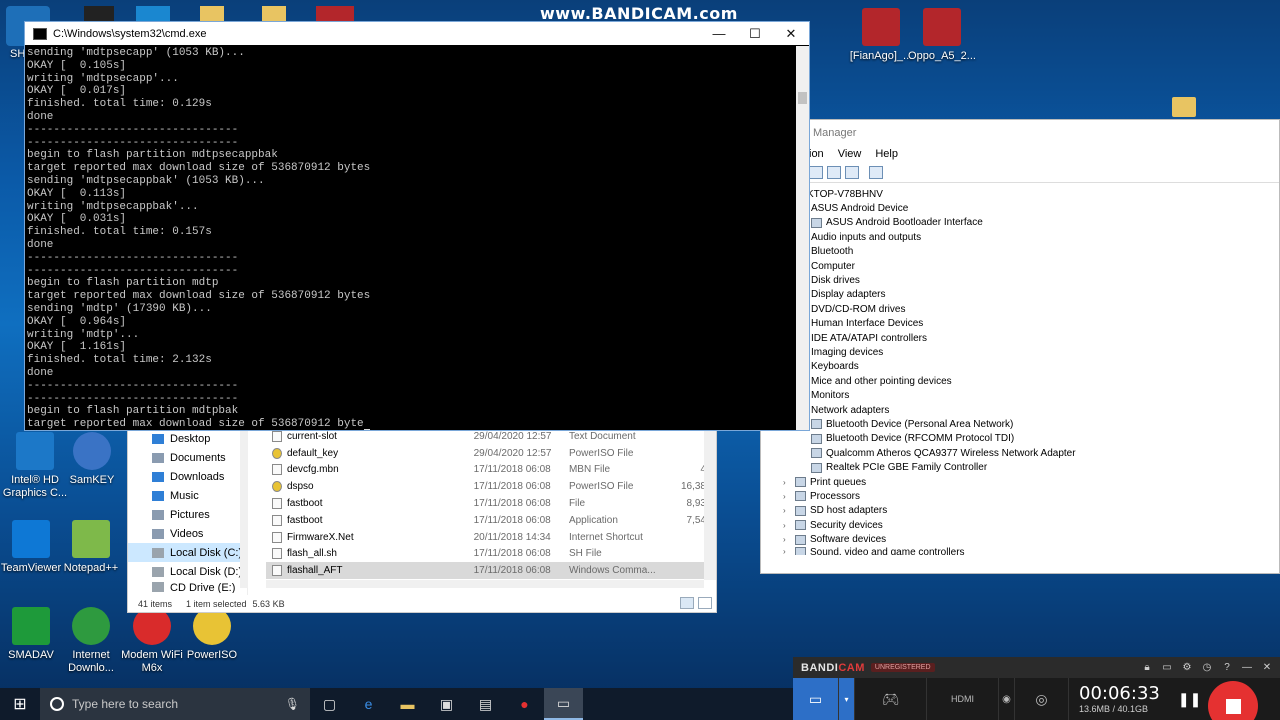  Describe the element at coordinates (92, 459) in the screenshot. I see `desktop-icon-samkey: SamKEY` at that location.